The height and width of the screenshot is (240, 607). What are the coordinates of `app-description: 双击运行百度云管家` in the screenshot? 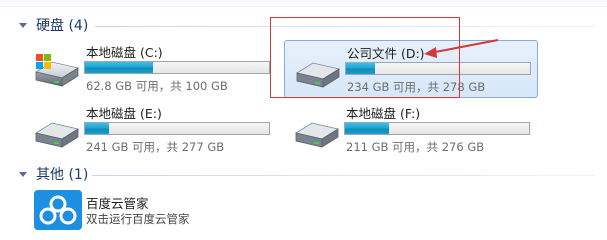 It's located at (138, 219).